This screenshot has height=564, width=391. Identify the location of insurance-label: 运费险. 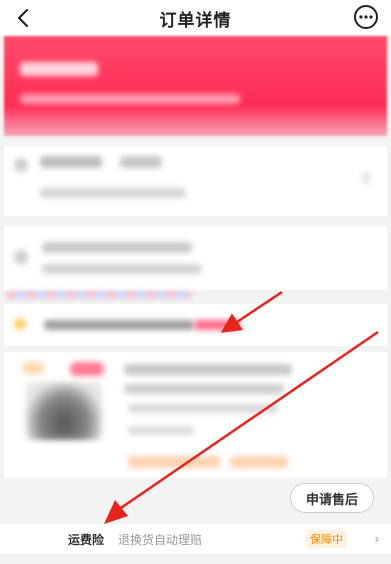
(86, 540).